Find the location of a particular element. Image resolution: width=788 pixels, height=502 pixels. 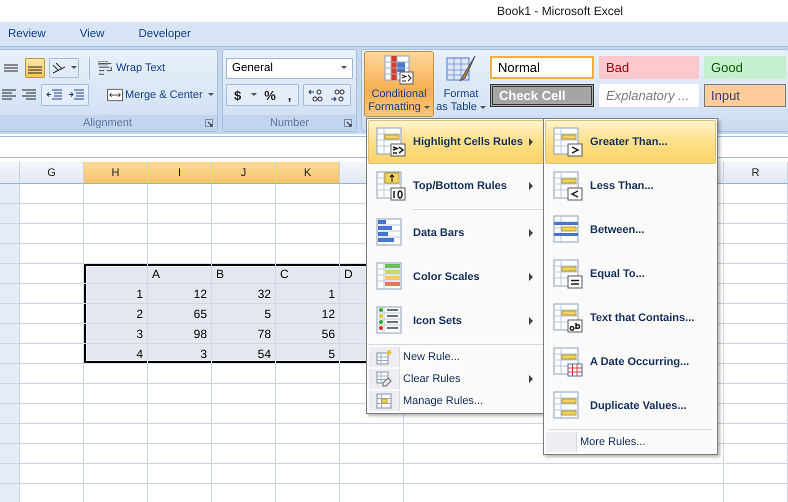

number-format-dropdown: General is located at coordinates (289, 68).